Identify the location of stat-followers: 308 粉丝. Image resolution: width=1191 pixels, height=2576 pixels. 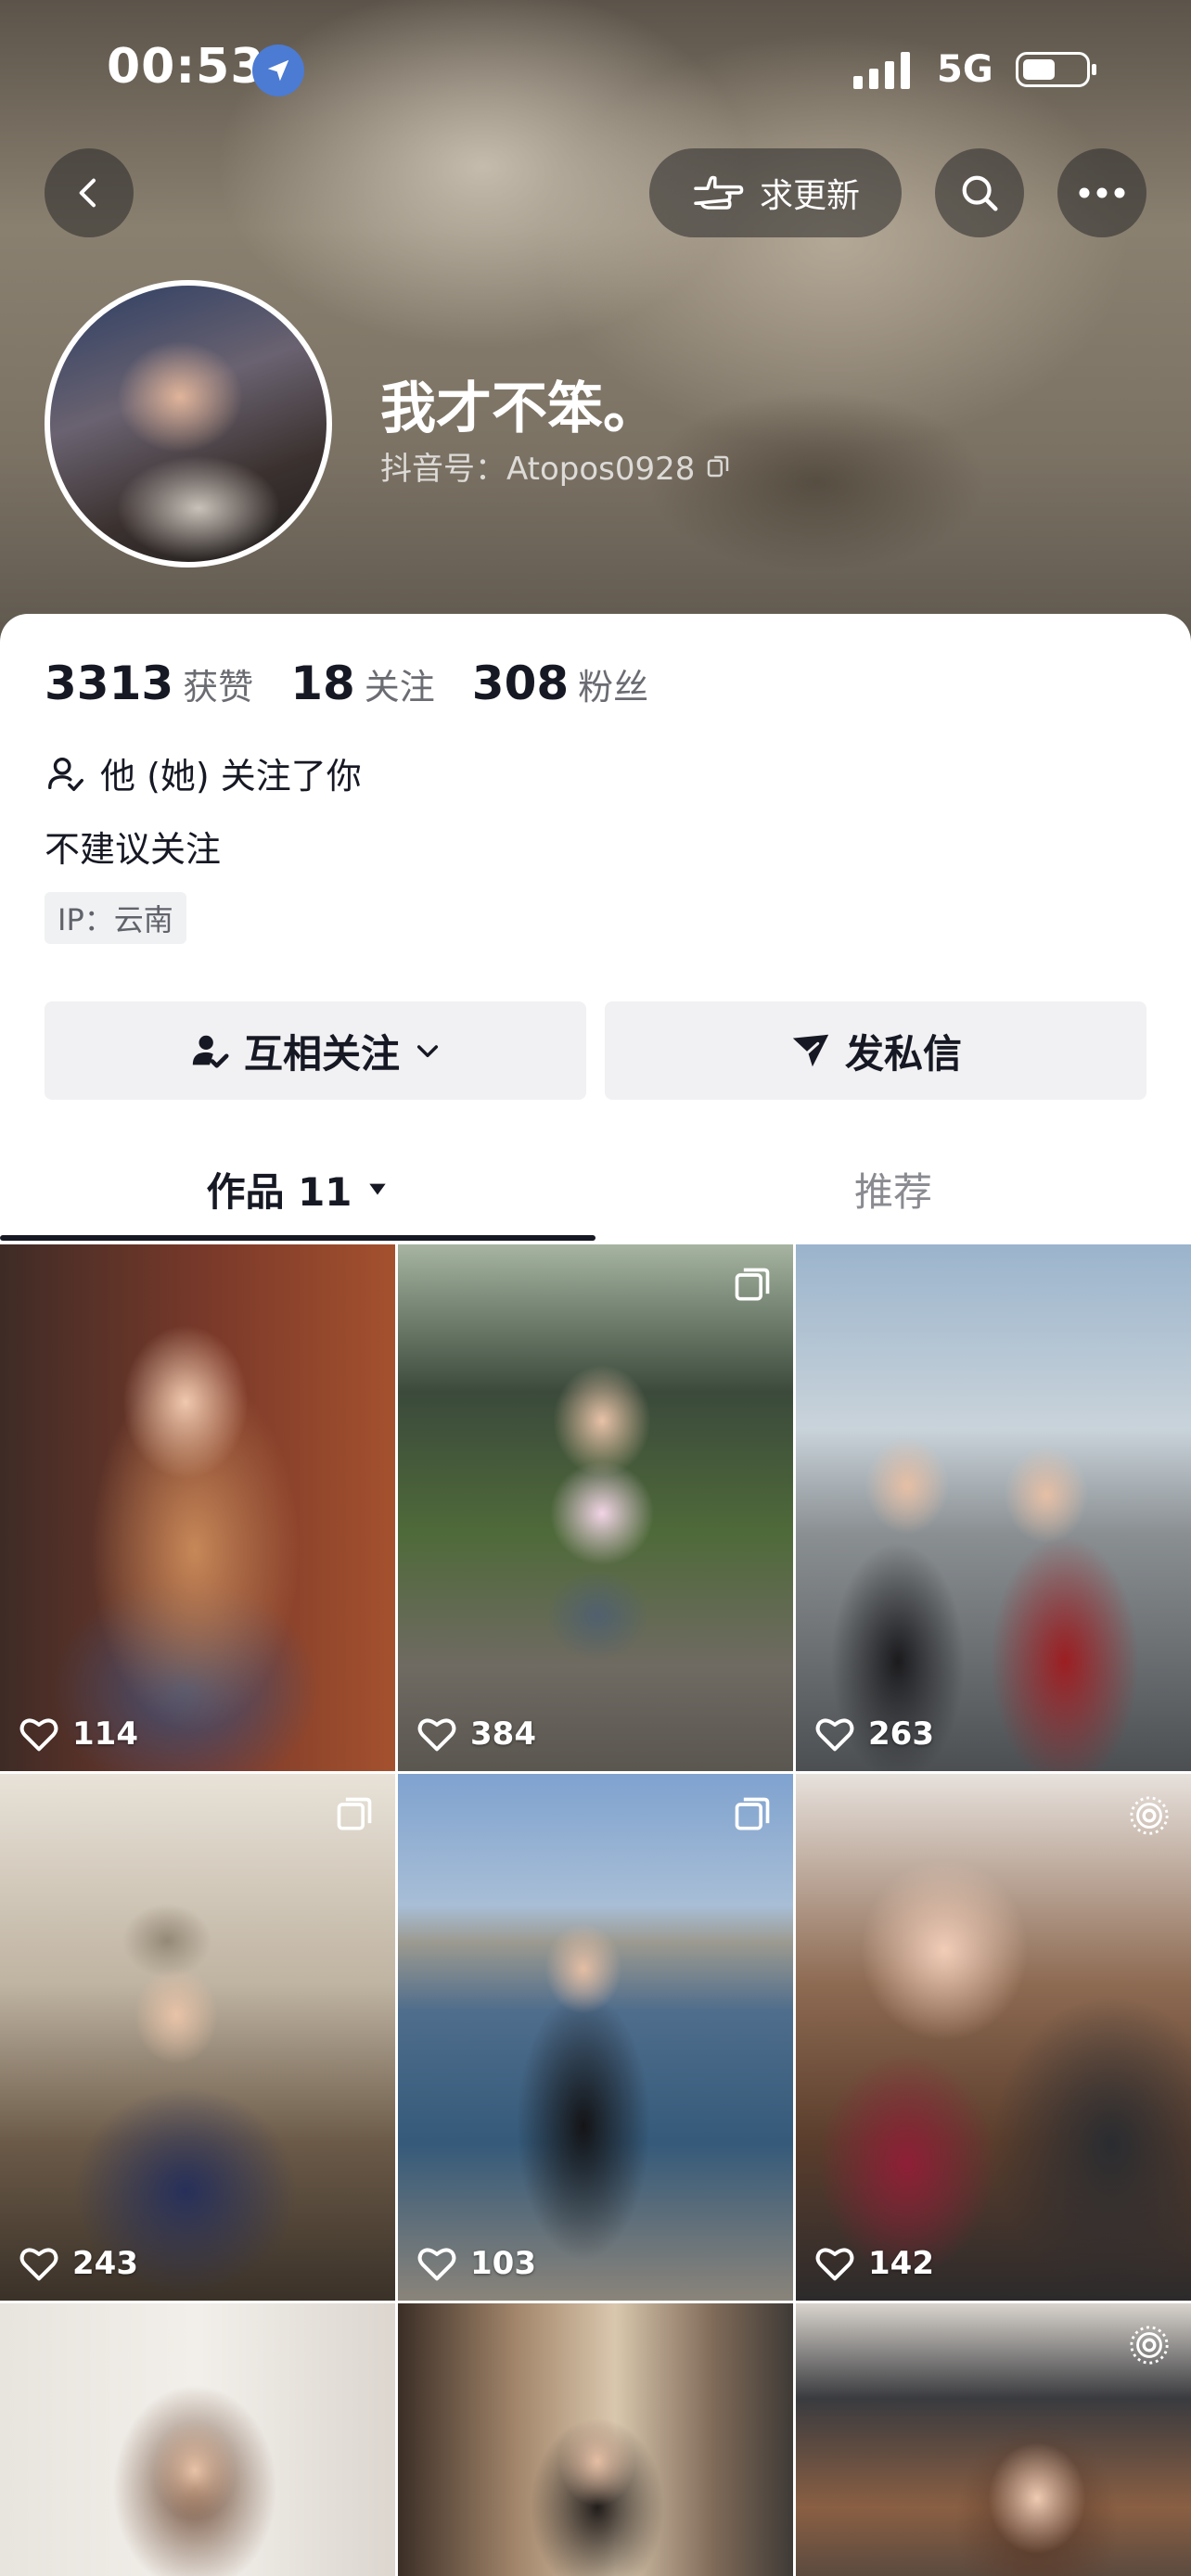
(560, 683).